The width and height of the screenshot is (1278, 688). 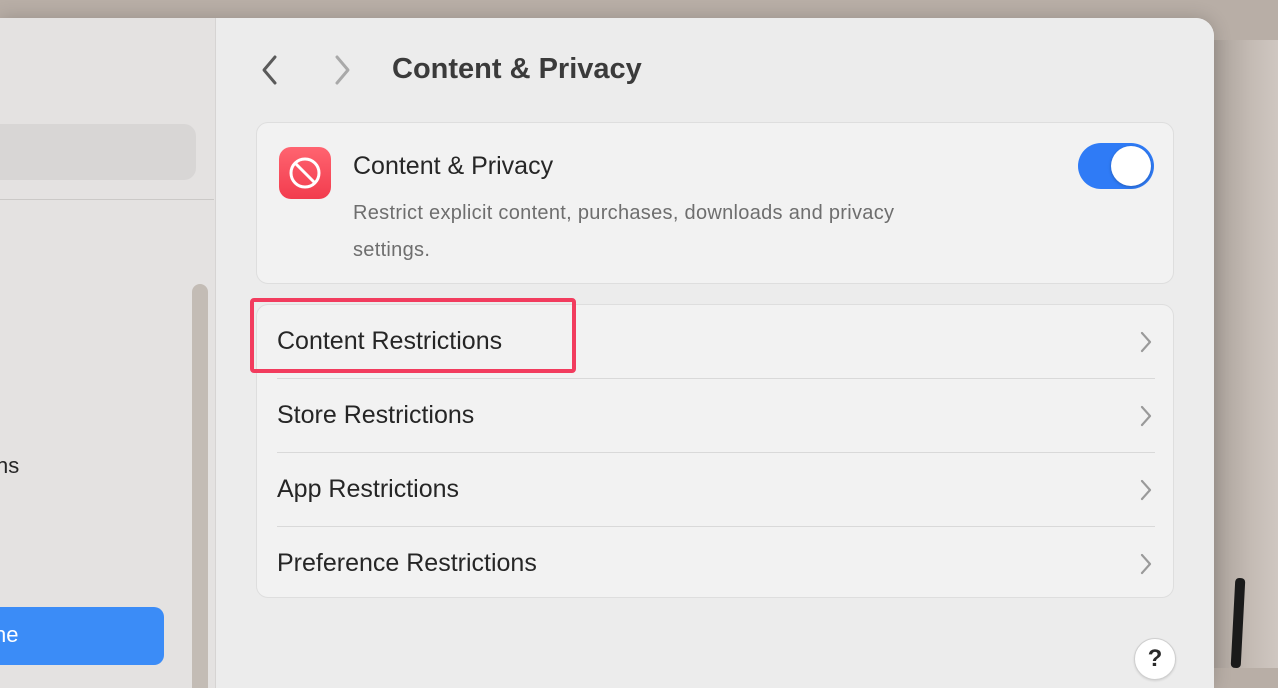 What do you see at coordinates (305, 173) in the screenshot?
I see `prohibited-icon` at bounding box center [305, 173].